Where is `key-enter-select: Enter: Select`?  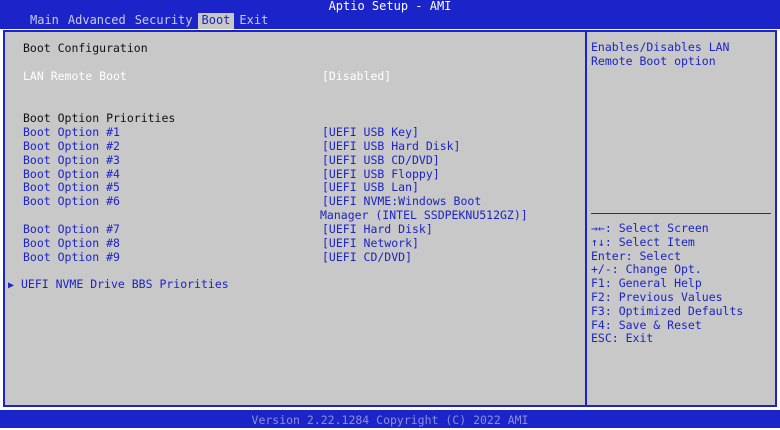
key-enter-select: Enter: Select is located at coordinates (636, 255).